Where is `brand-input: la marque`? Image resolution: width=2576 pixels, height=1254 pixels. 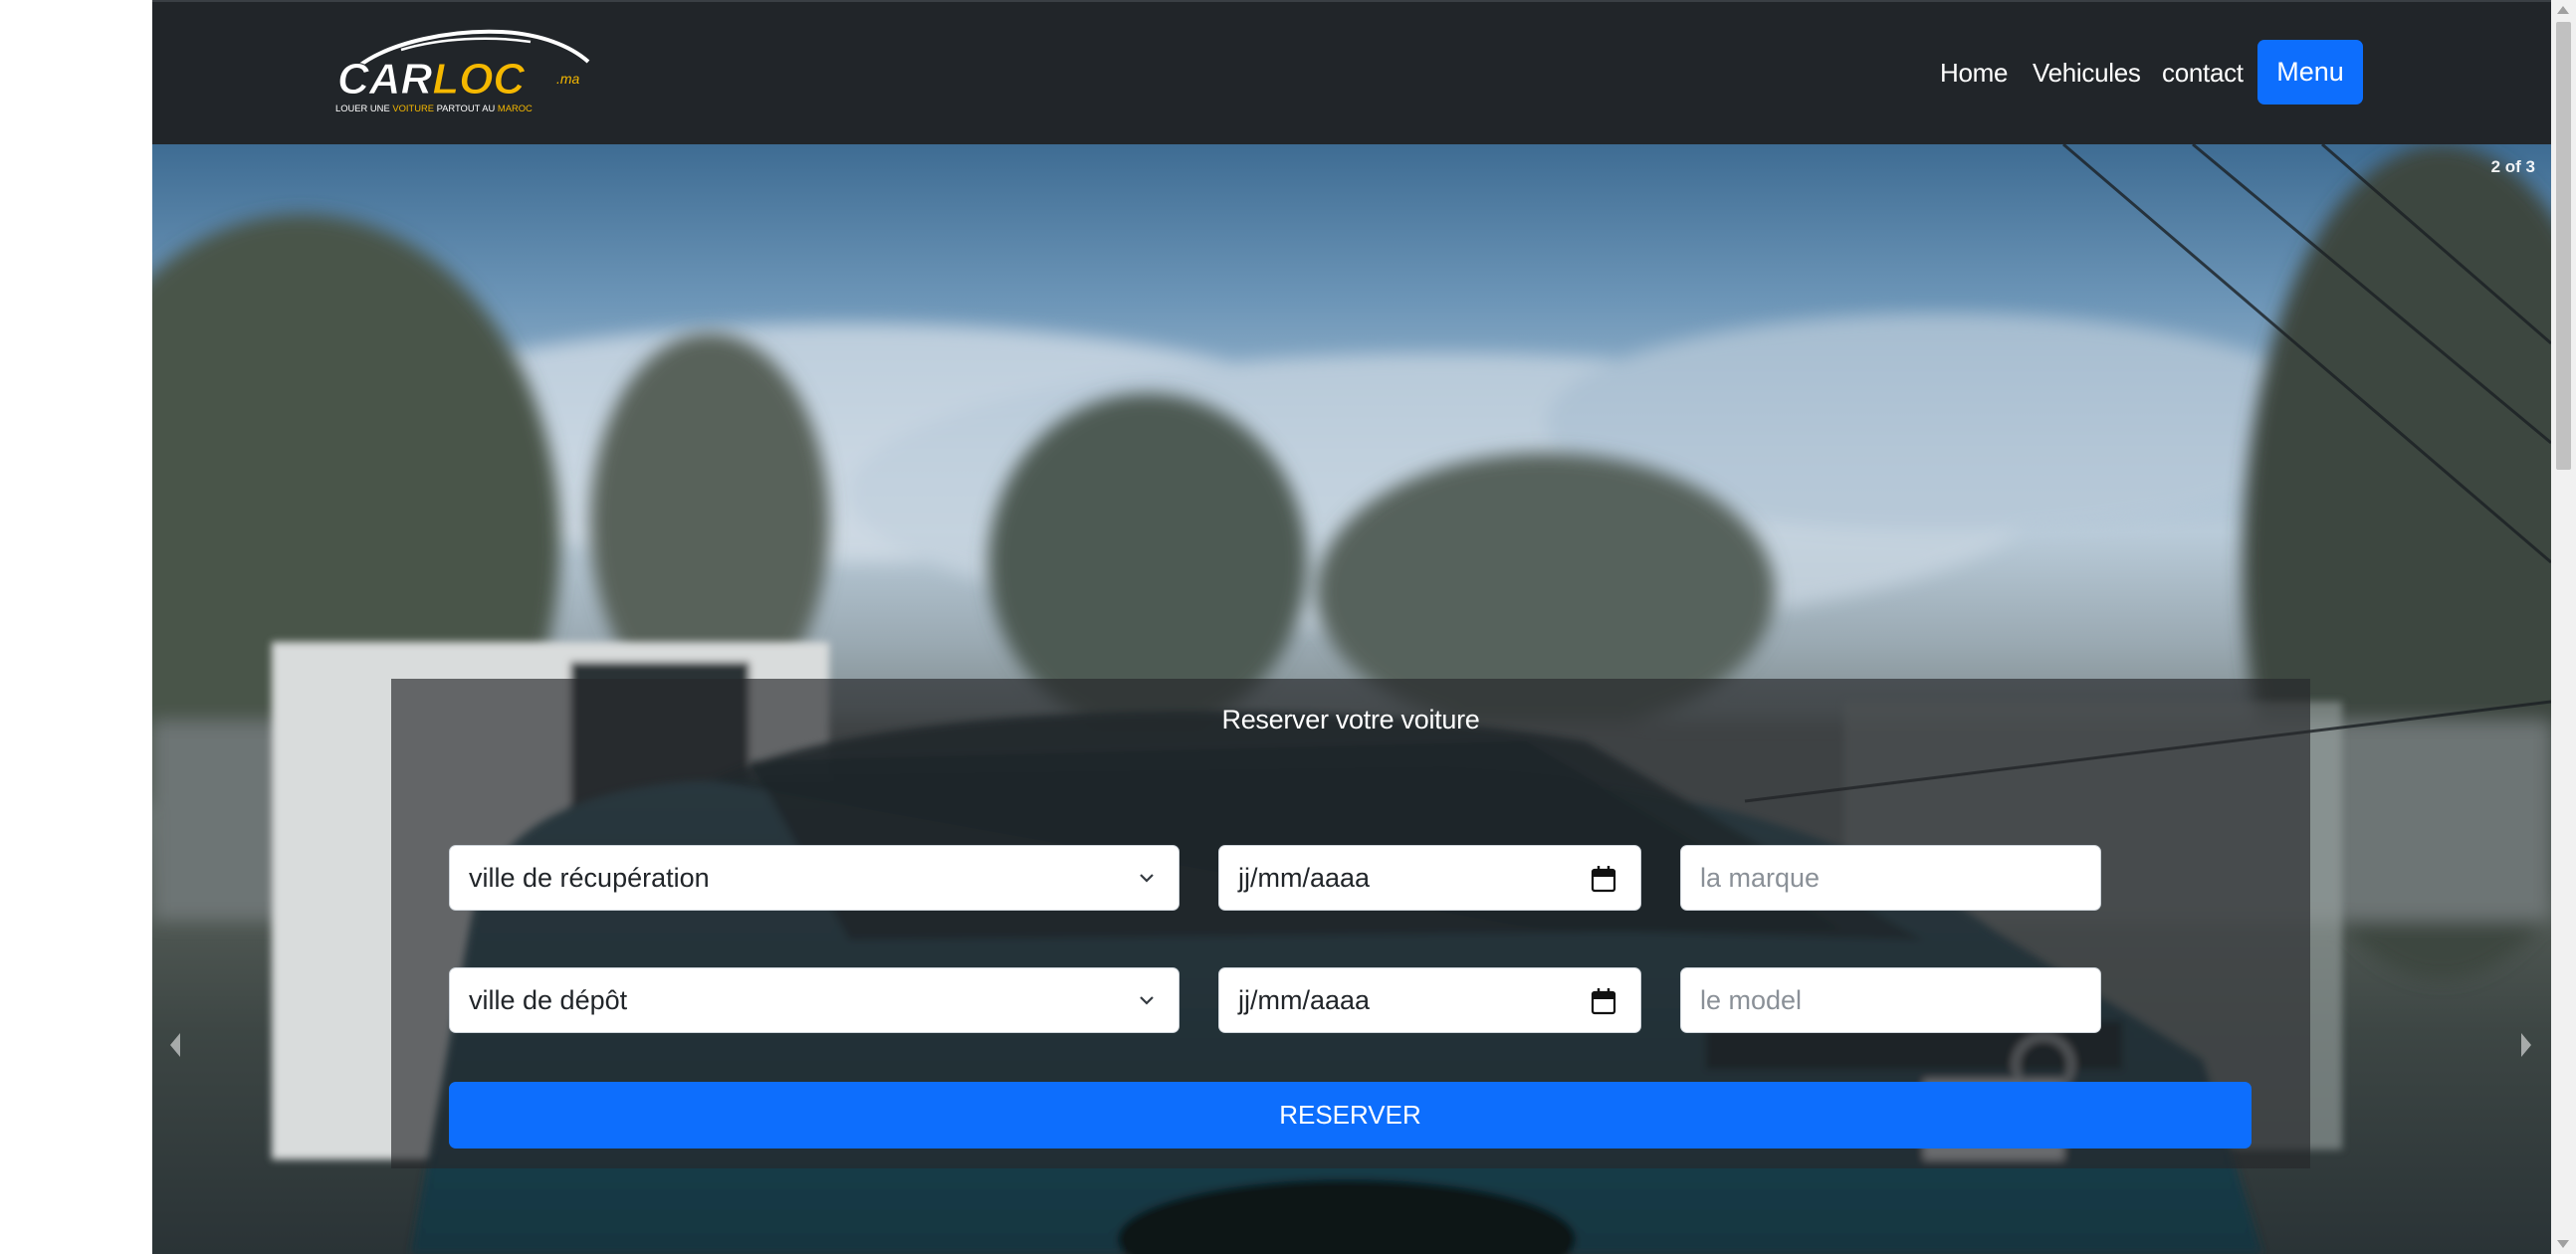
brand-input: la marque is located at coordinates (1890, 878).